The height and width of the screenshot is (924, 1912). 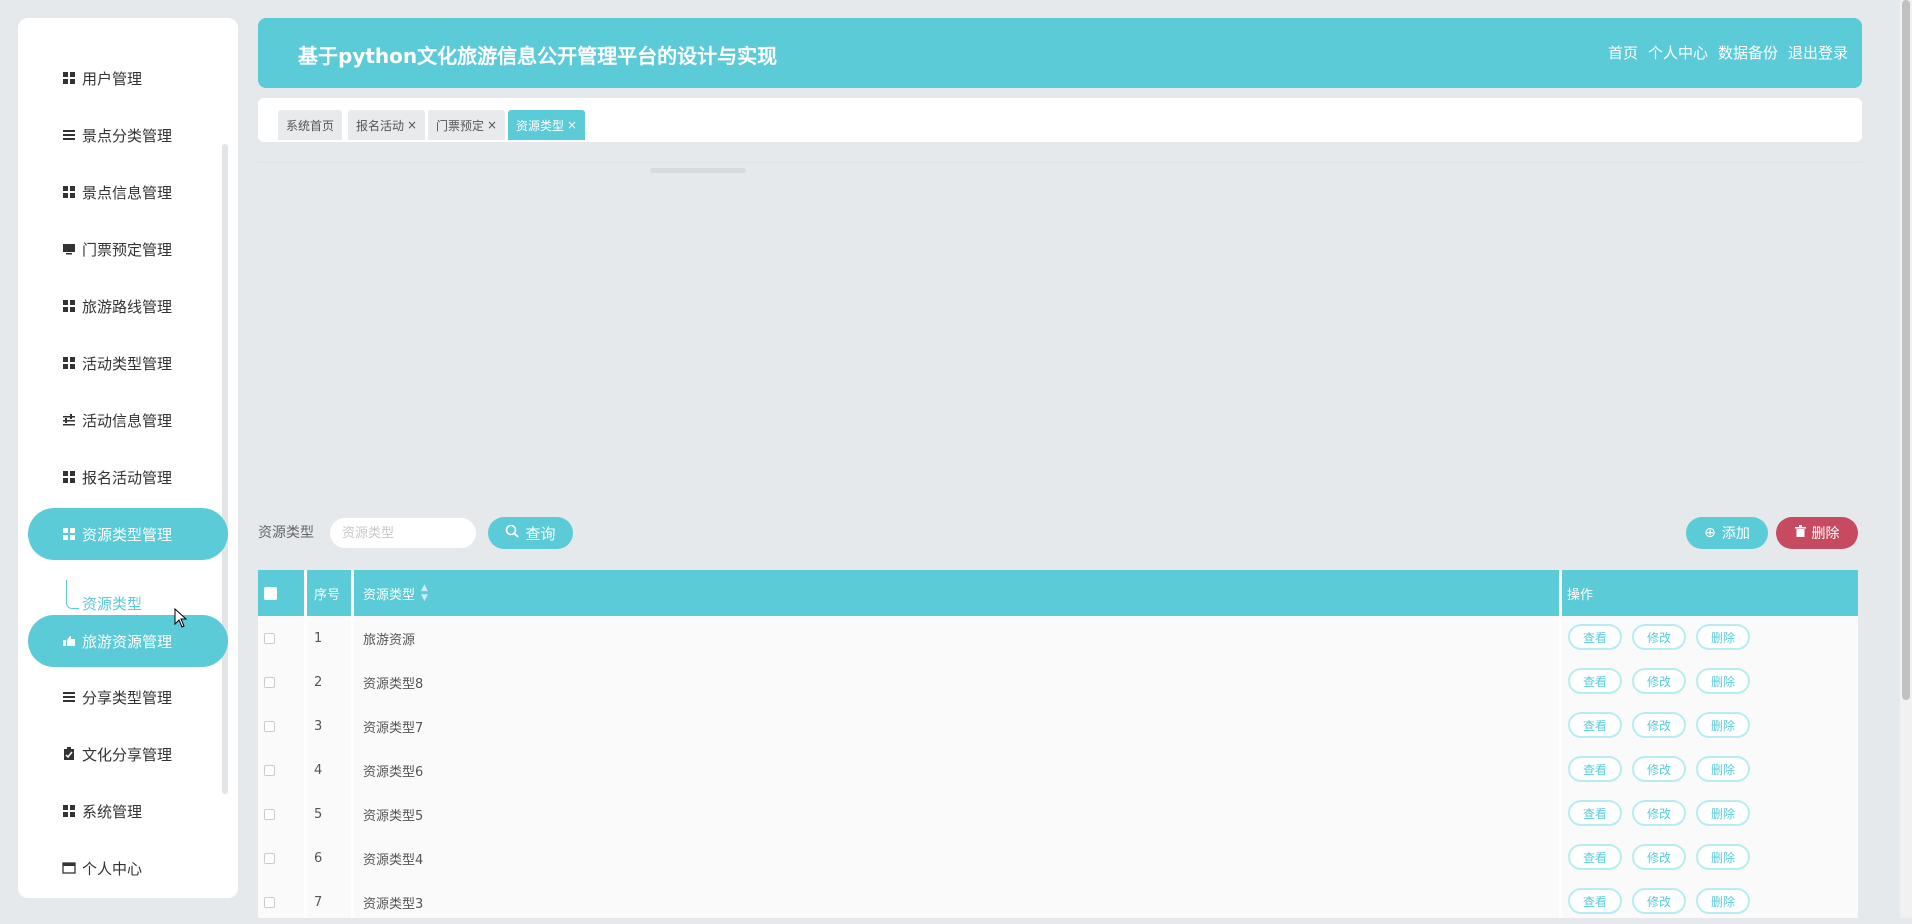 What do you see at coordinates (318, 858) in the screenshot?
I see `row-index: 6` at bounding box center [318, 858].